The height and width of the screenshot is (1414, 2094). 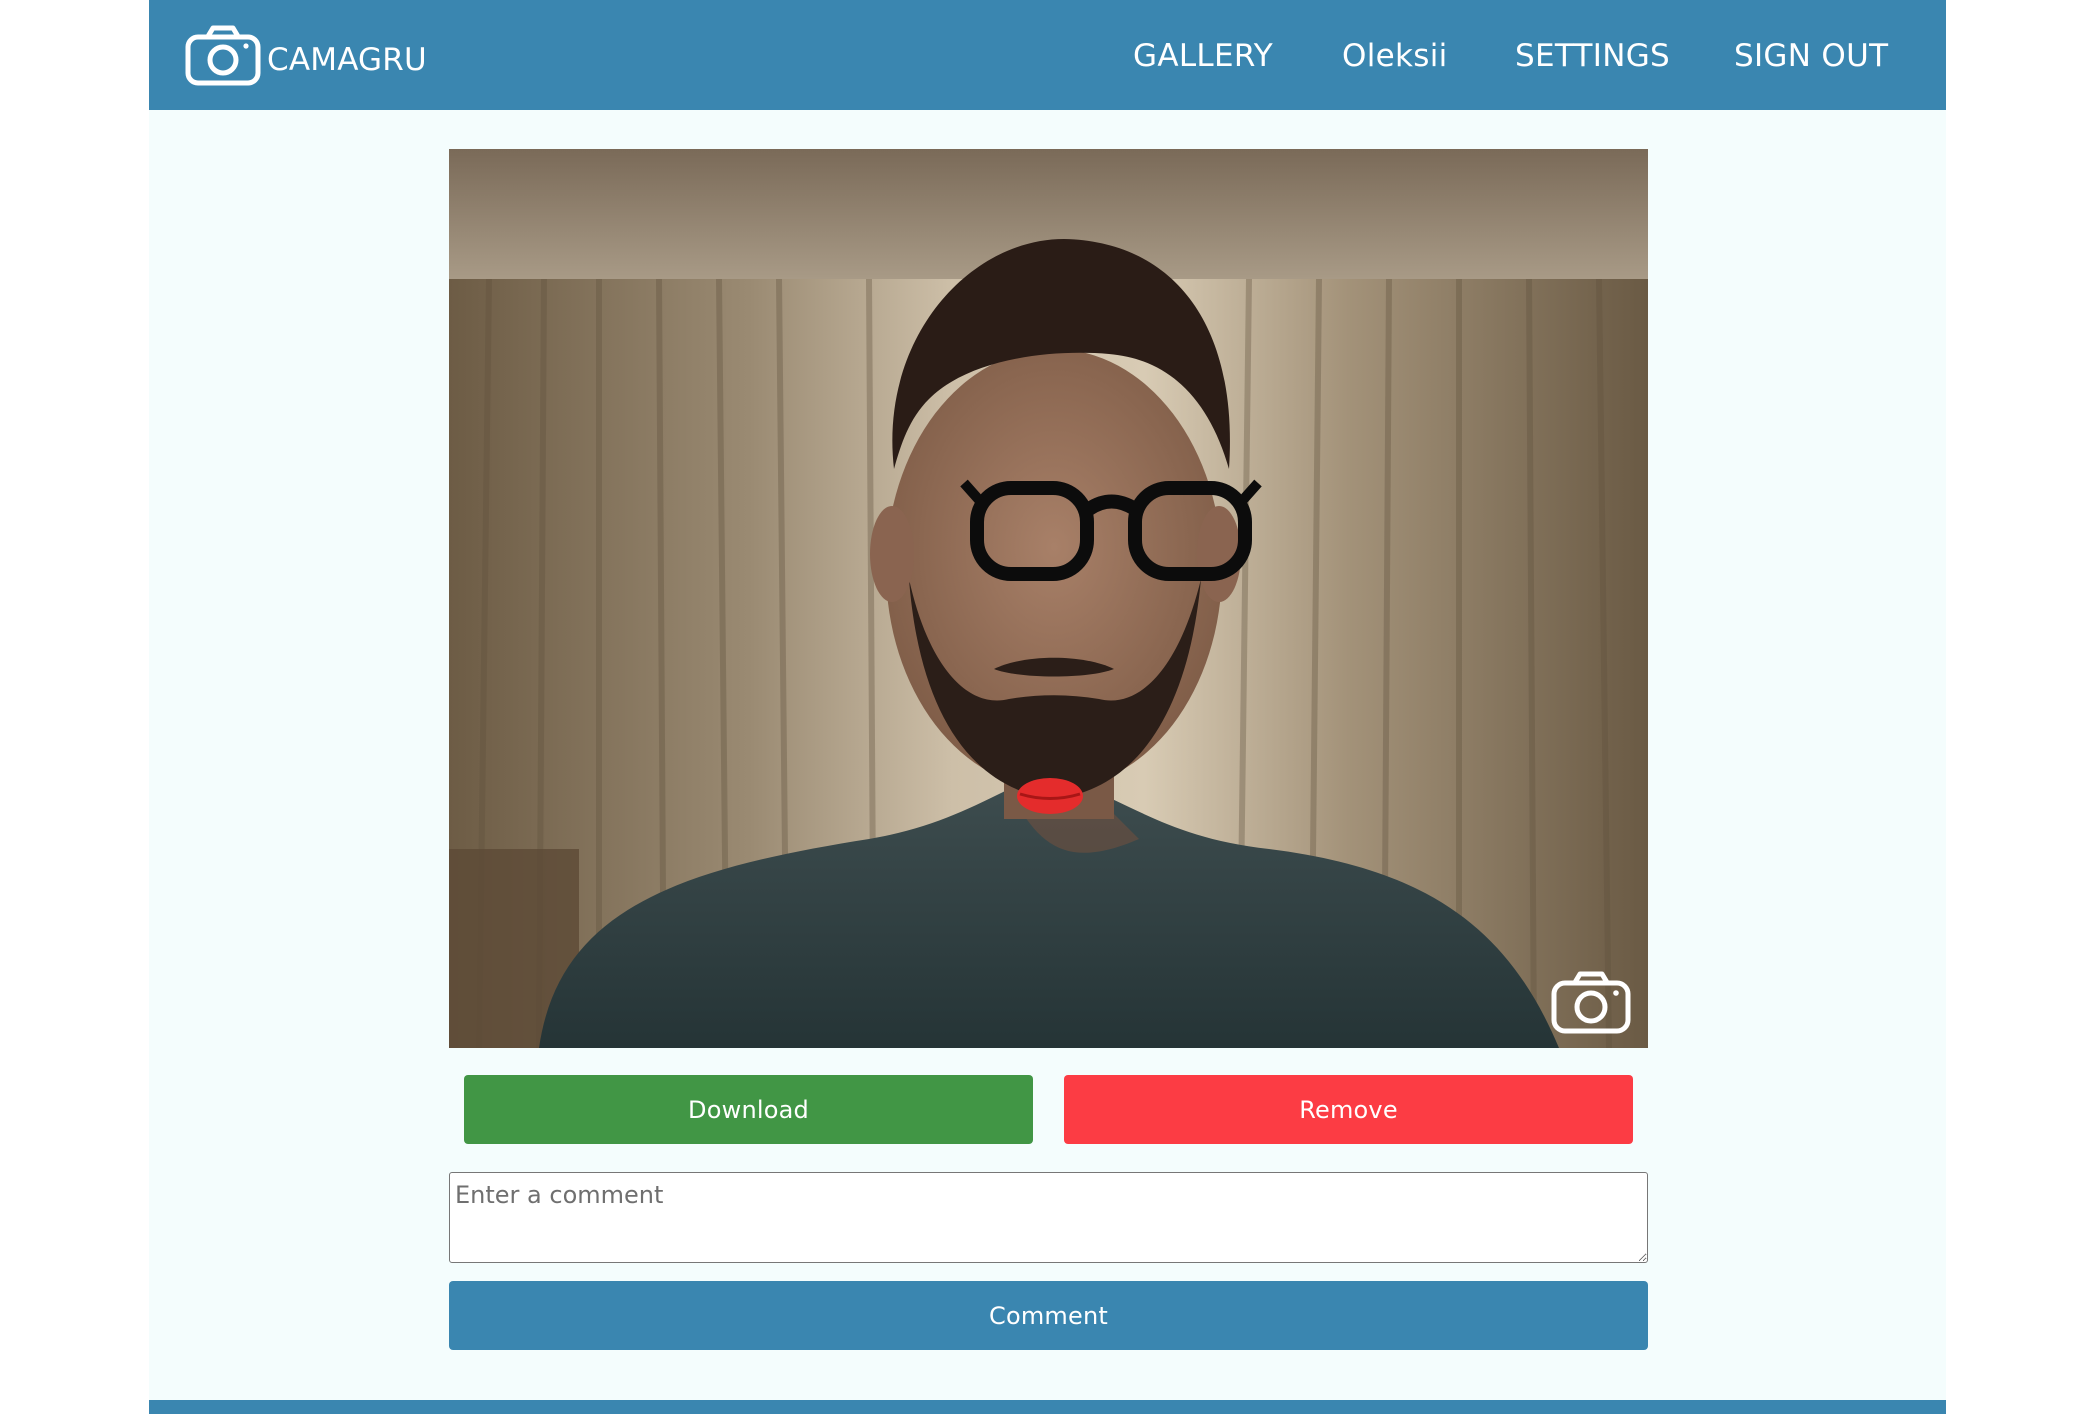 I want to click on remove-button: Remove, so click(x=1348, y=1109).